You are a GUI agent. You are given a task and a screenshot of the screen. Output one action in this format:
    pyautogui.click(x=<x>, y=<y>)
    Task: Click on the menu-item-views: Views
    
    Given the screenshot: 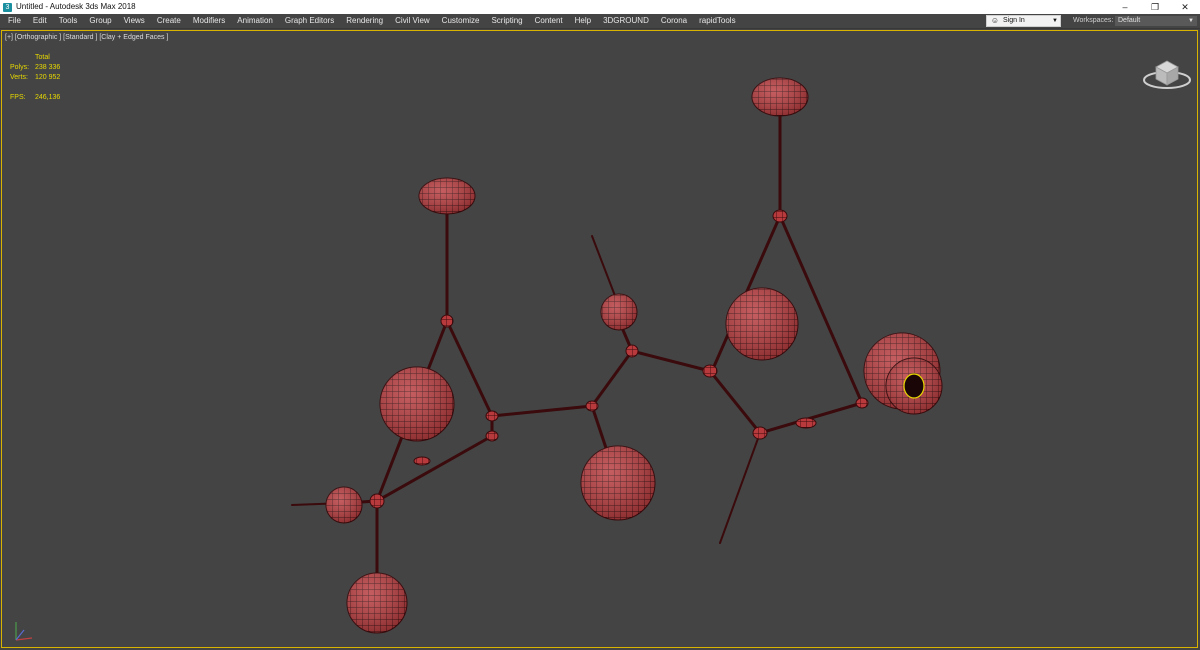 What is the action you would take?
    pyautogui.click(x=134, y=21)
    